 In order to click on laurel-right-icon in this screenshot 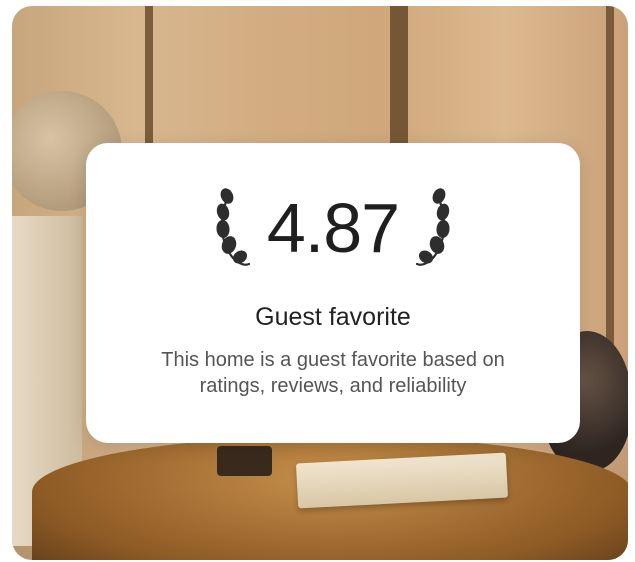, I will do `click(433, 227)`.